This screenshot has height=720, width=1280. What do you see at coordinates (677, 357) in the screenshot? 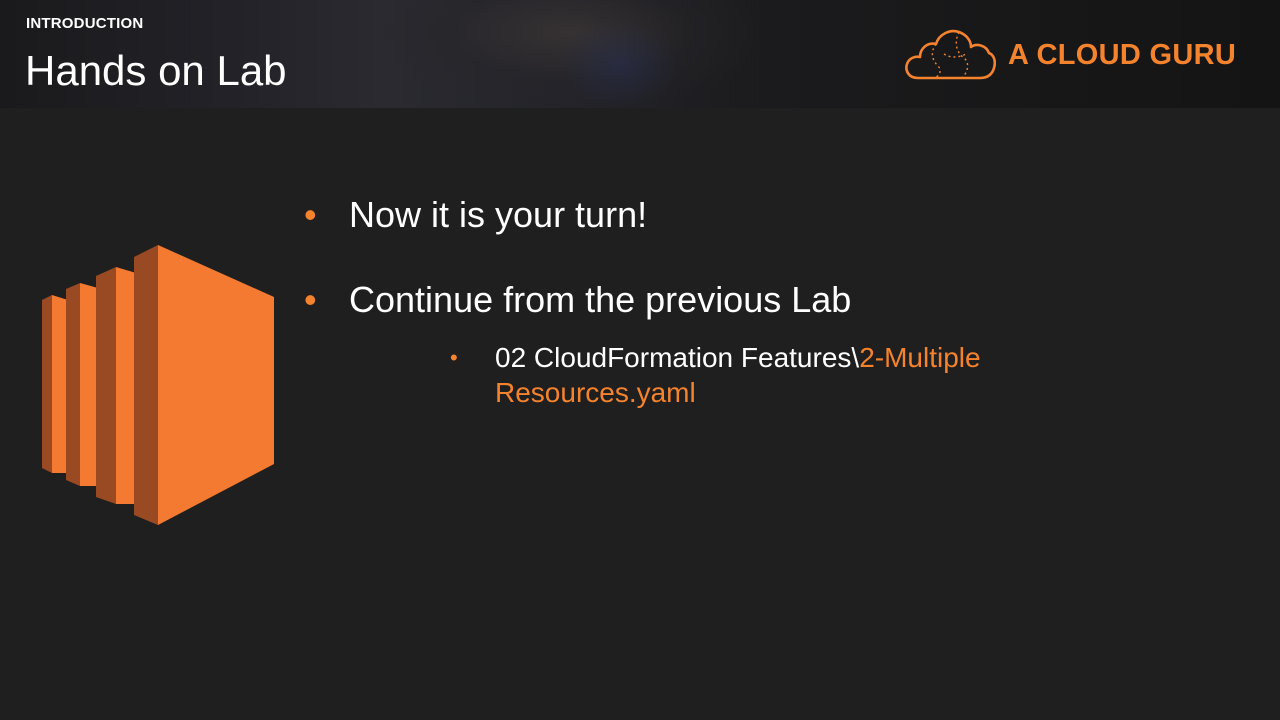
I see `file-path-prefix: 02 CloudFormation Features\` at bounding box center [677, 357].